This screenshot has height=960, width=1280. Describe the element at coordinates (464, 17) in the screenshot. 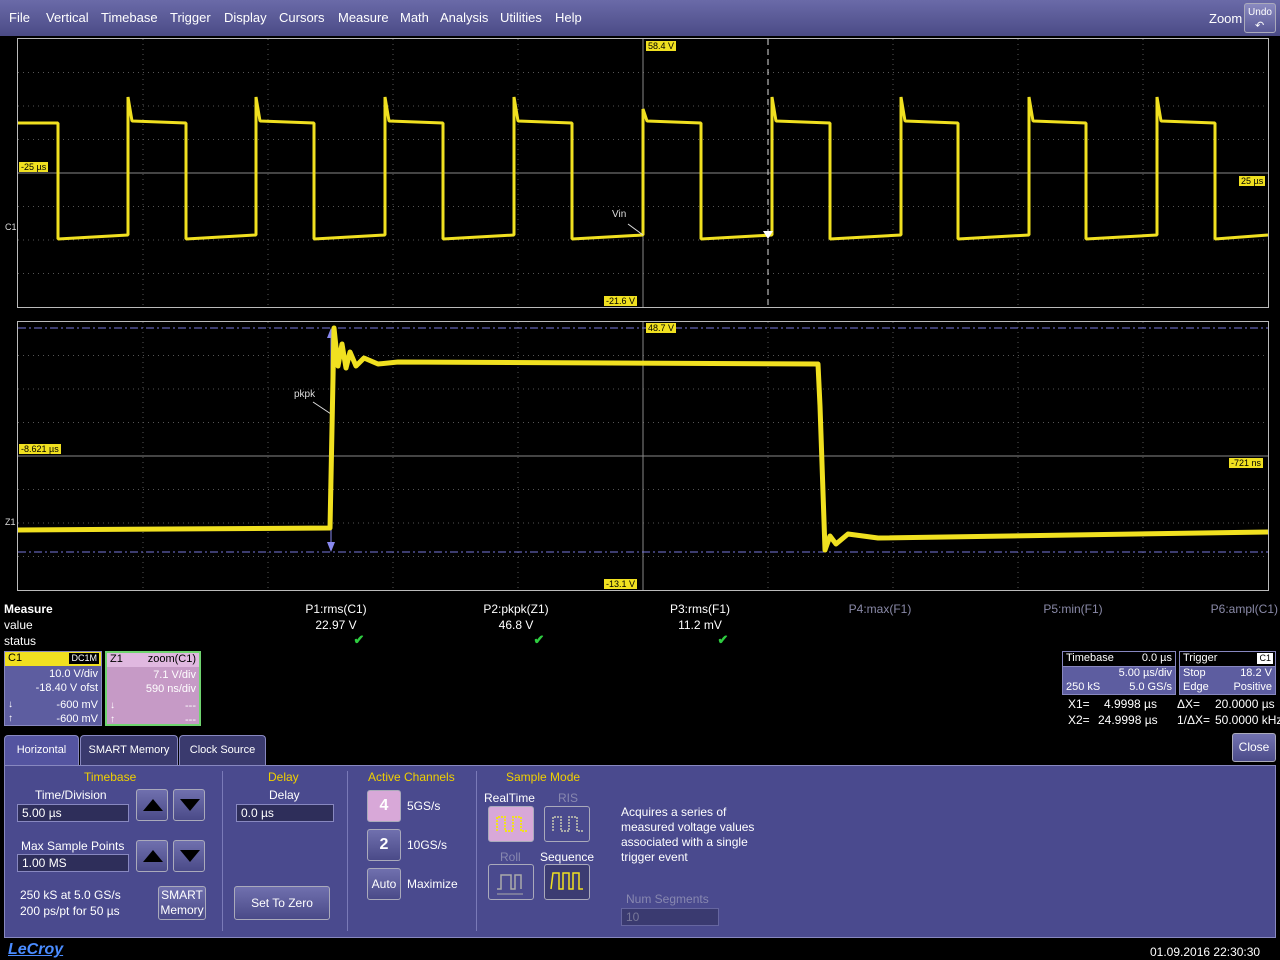

I see `menu-analysis: Analysis` at that location.